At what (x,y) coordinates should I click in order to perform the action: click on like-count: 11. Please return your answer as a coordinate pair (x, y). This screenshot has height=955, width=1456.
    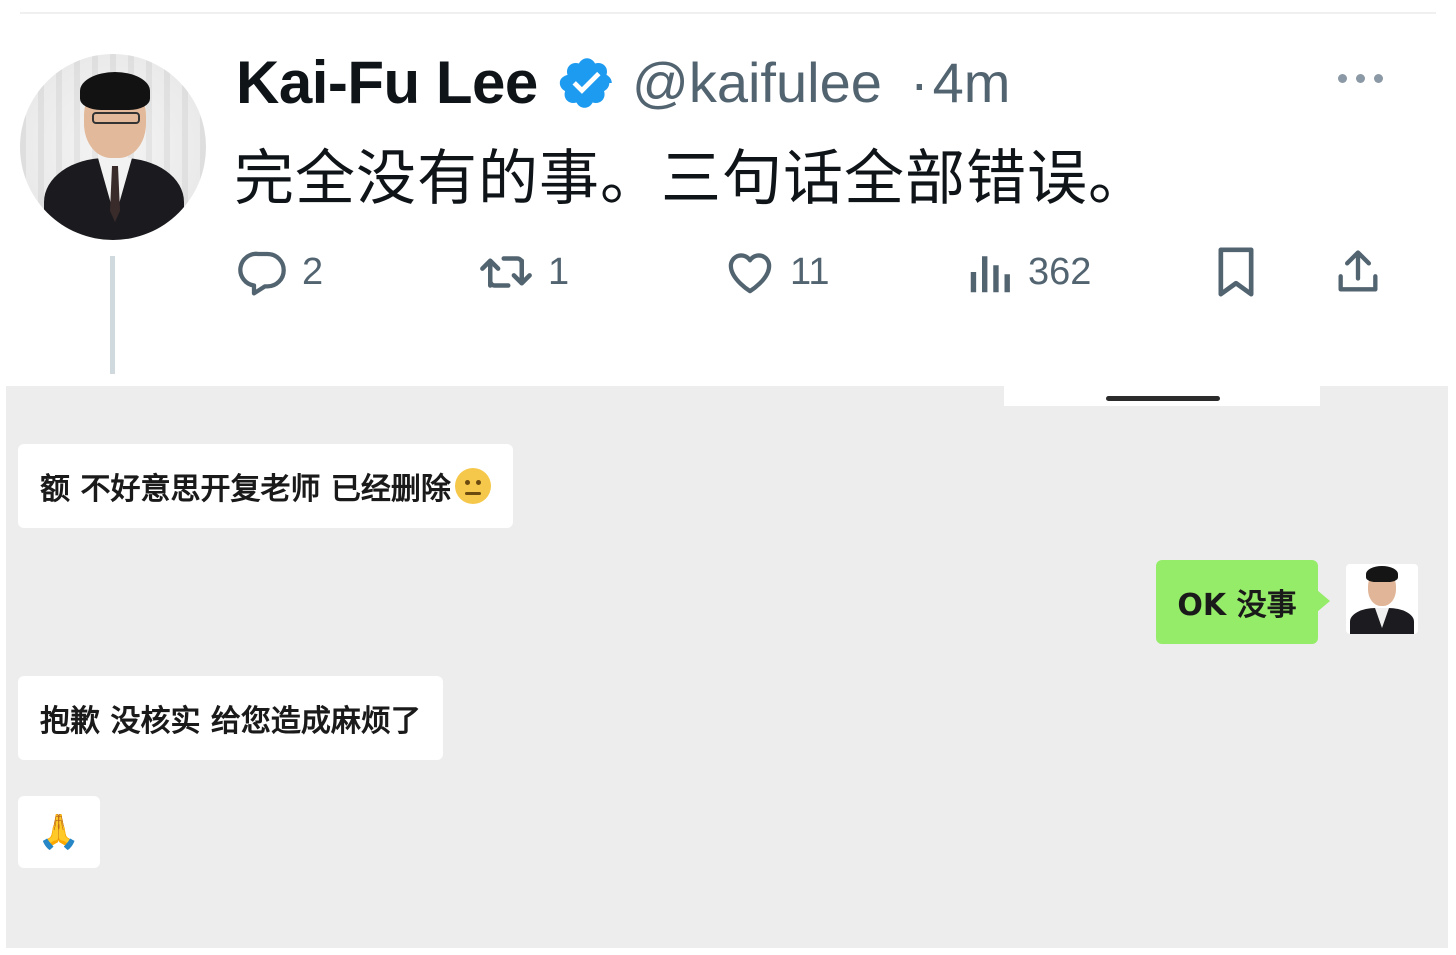
    Looking at the image, I should click on (810, 271).